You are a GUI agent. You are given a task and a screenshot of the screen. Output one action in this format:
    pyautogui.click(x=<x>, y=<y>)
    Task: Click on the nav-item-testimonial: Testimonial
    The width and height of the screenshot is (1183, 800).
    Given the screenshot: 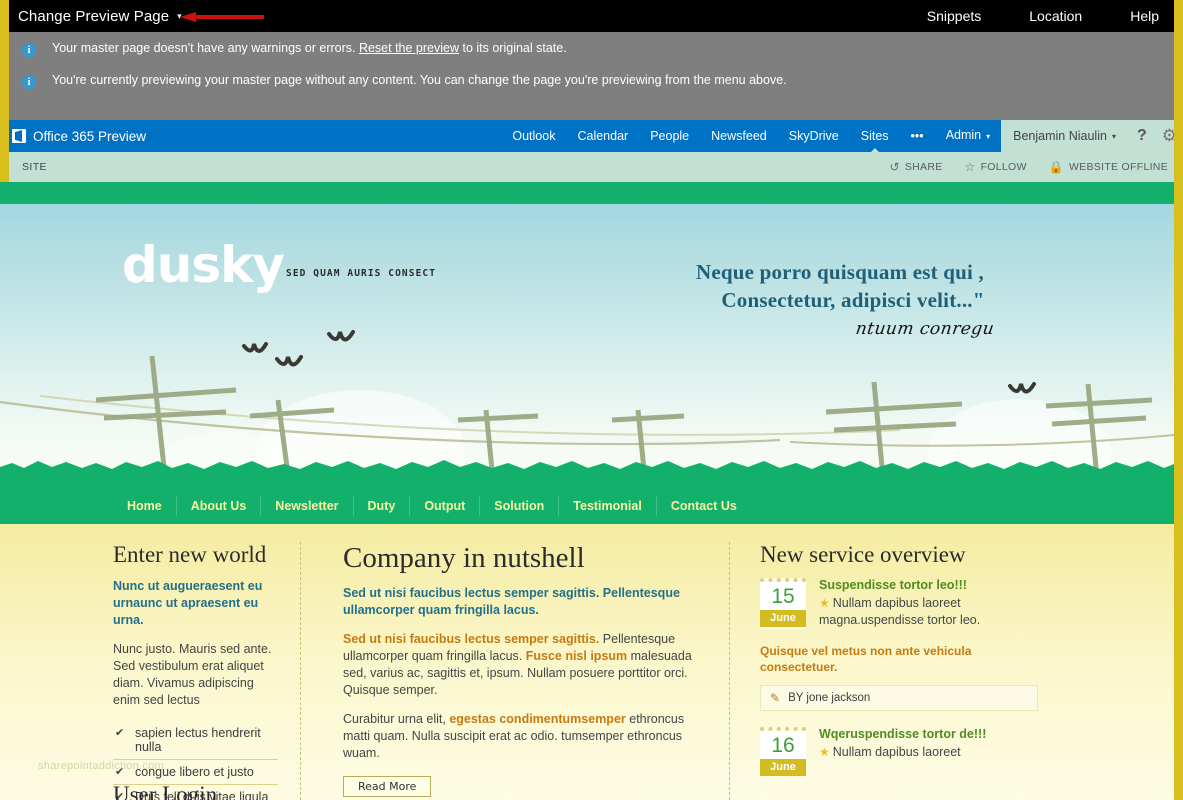 What is the action you would take?
    pyautogui.click(x=608, y=506)
    